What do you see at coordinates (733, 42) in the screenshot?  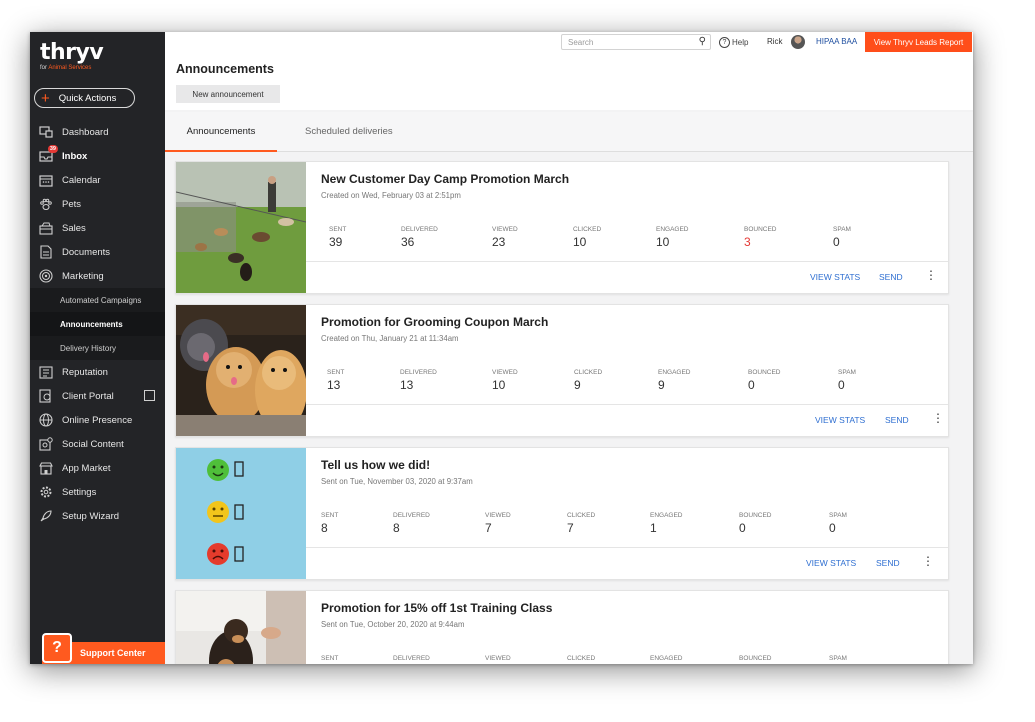 I see `help-link: ? Help` at bounding box center [733, 42].